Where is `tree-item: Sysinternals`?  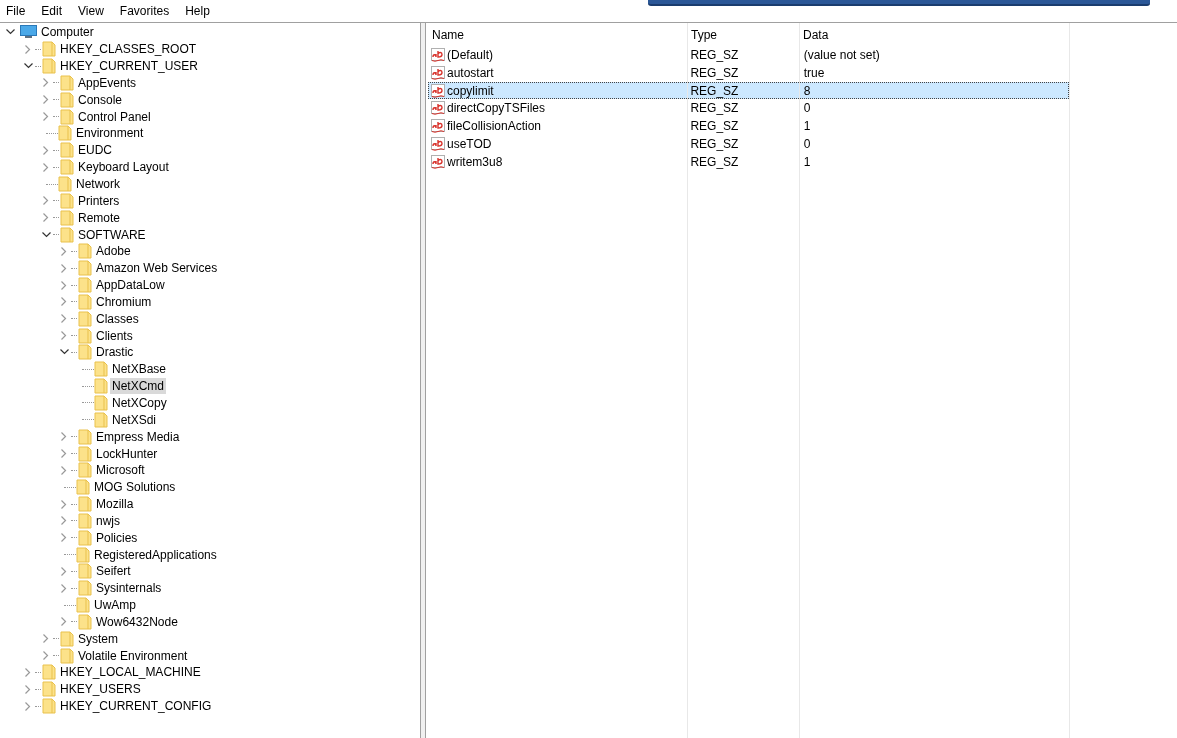
tree-item: Sysinternals is located at coordinates (129, 588).